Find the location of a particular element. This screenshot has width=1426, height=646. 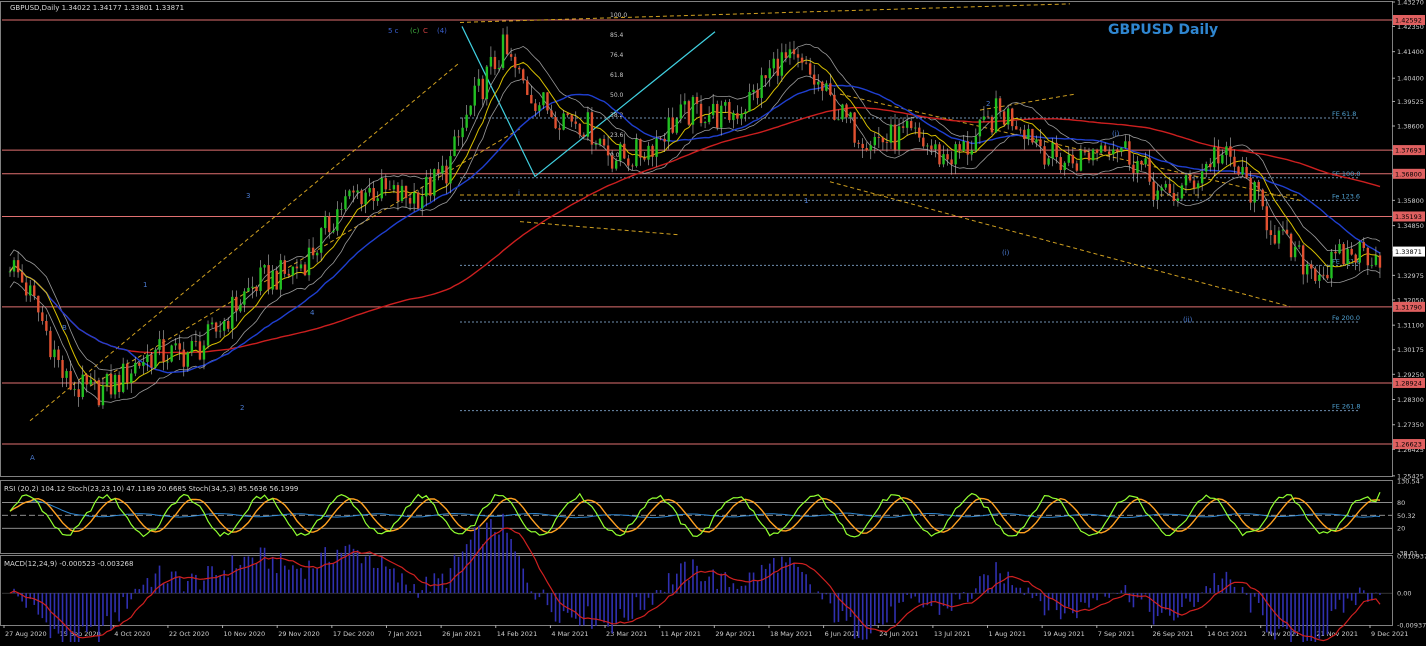

fib-retracement-label: 23.6 is located at coordinates (617, 135).